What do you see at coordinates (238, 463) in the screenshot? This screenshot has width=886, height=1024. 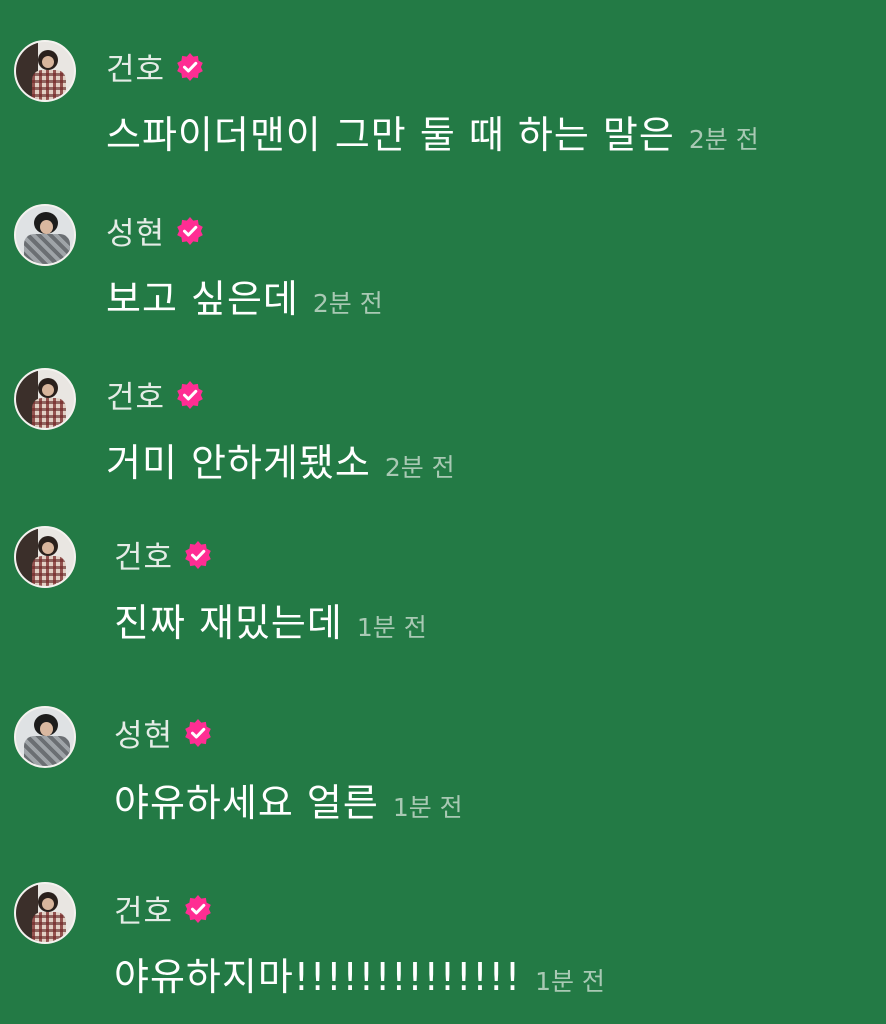 I see `message-text: 거미 안하게됐소` at bounding box center [238, 463].